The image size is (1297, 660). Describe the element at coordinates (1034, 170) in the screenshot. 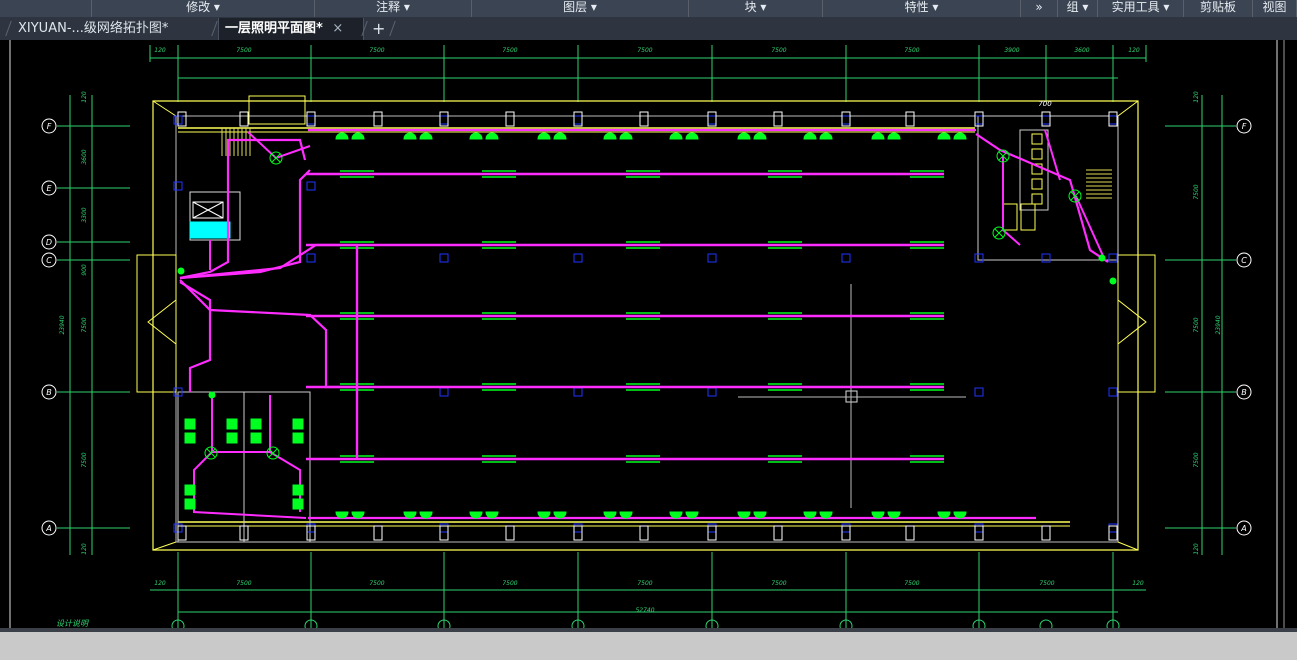

I see `toilet-stalls` at that location.